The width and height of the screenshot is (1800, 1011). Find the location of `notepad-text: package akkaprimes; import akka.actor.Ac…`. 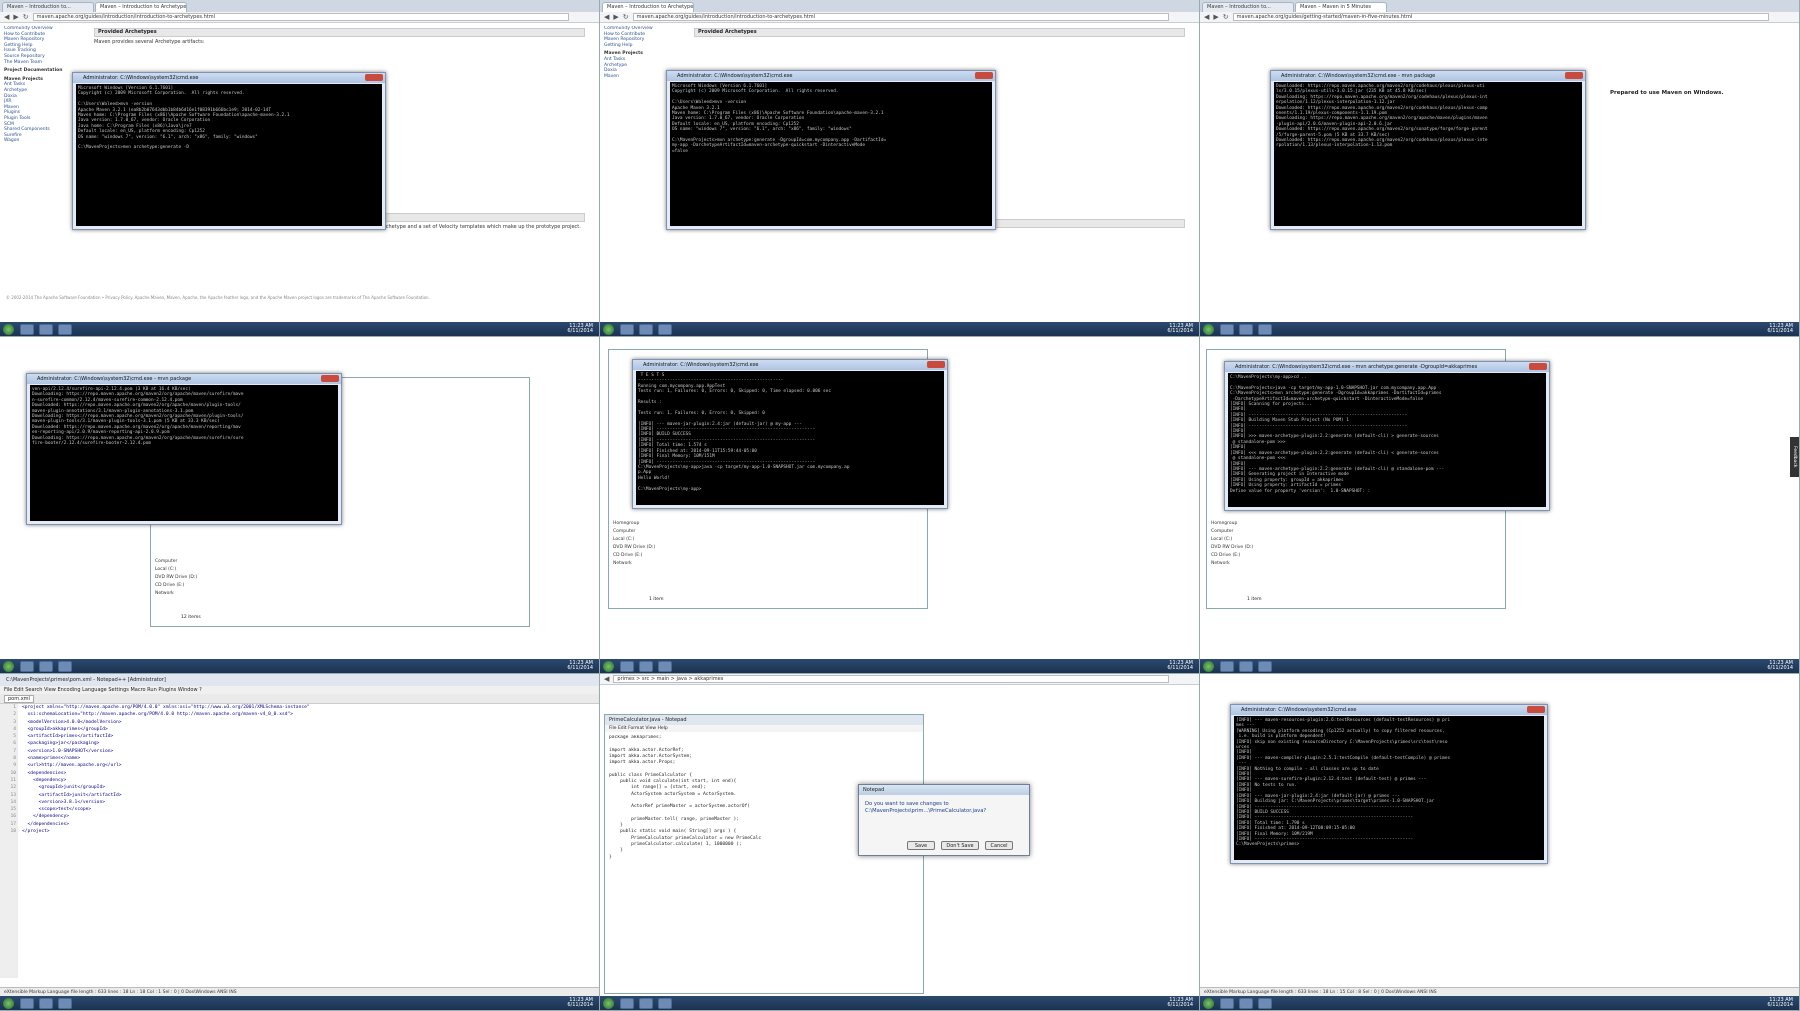

notepad-text: package akkaprimes; import akka.actor.Ac… is located at coordinates (764, 862).